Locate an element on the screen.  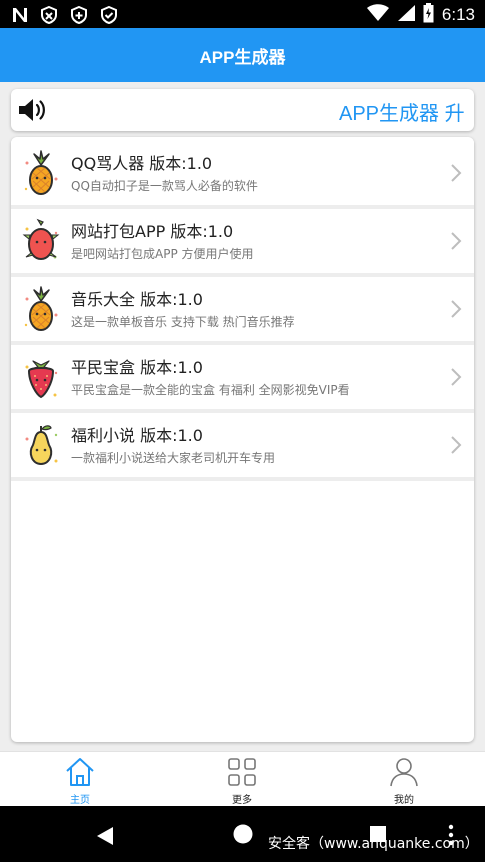
pear-icon is located at coordinates (41, 445).